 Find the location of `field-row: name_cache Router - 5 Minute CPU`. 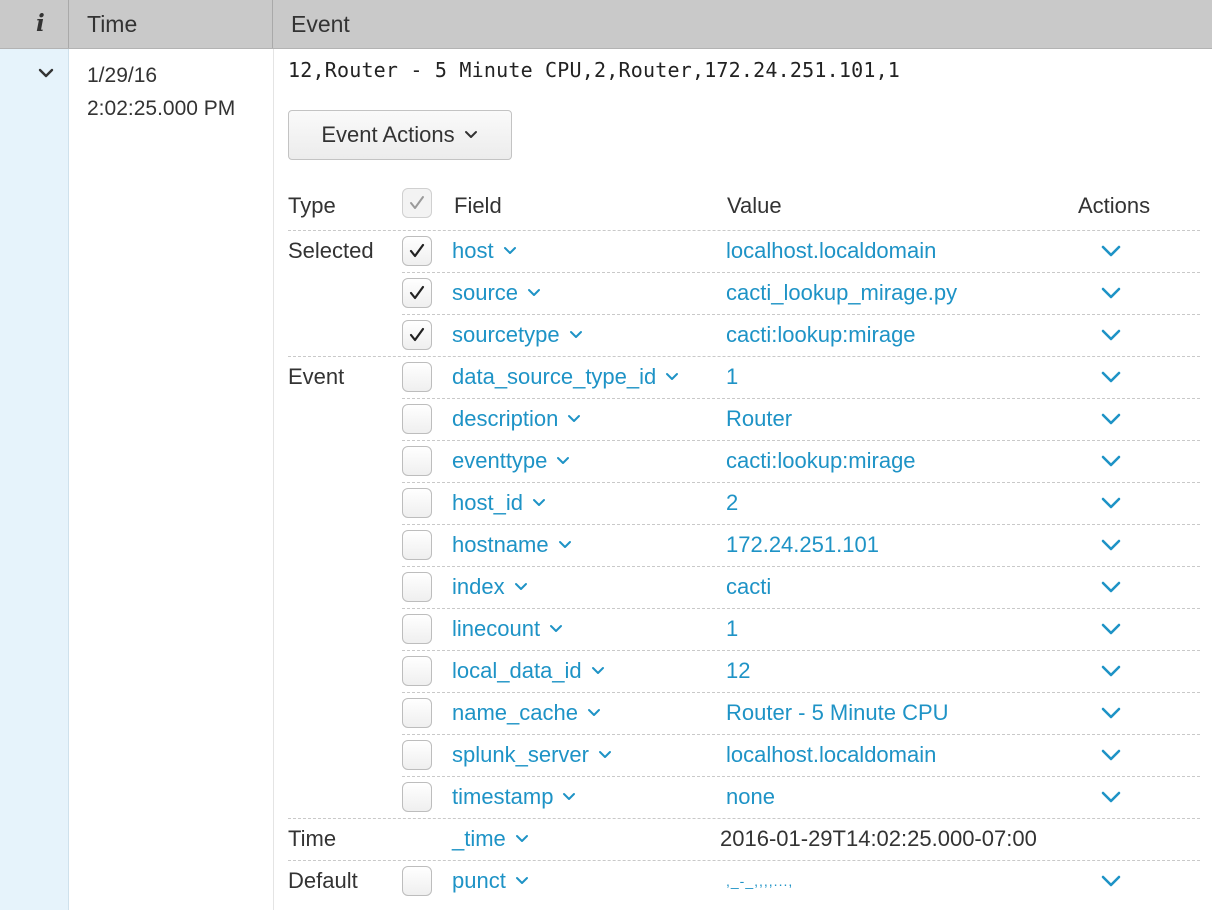

field-row: name_cache Router - 5 Minute CPU is located at coordinates (744, 713).